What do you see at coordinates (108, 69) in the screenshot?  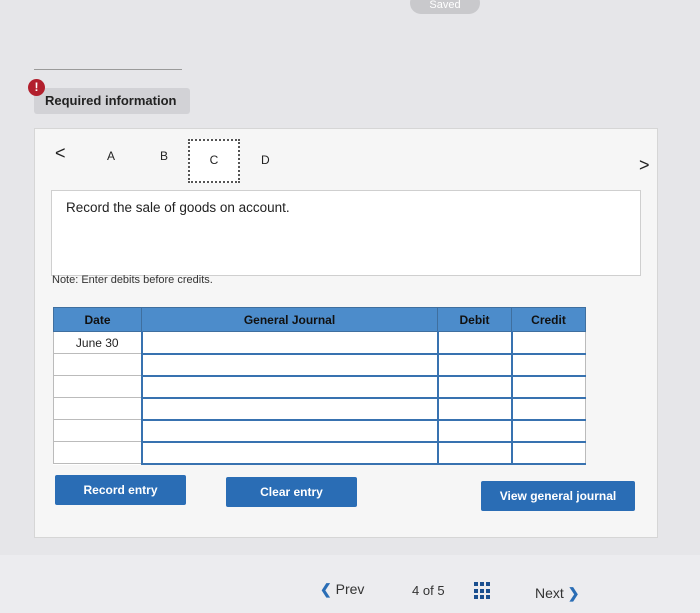 I see `divider` at bounding box center [108, 69].